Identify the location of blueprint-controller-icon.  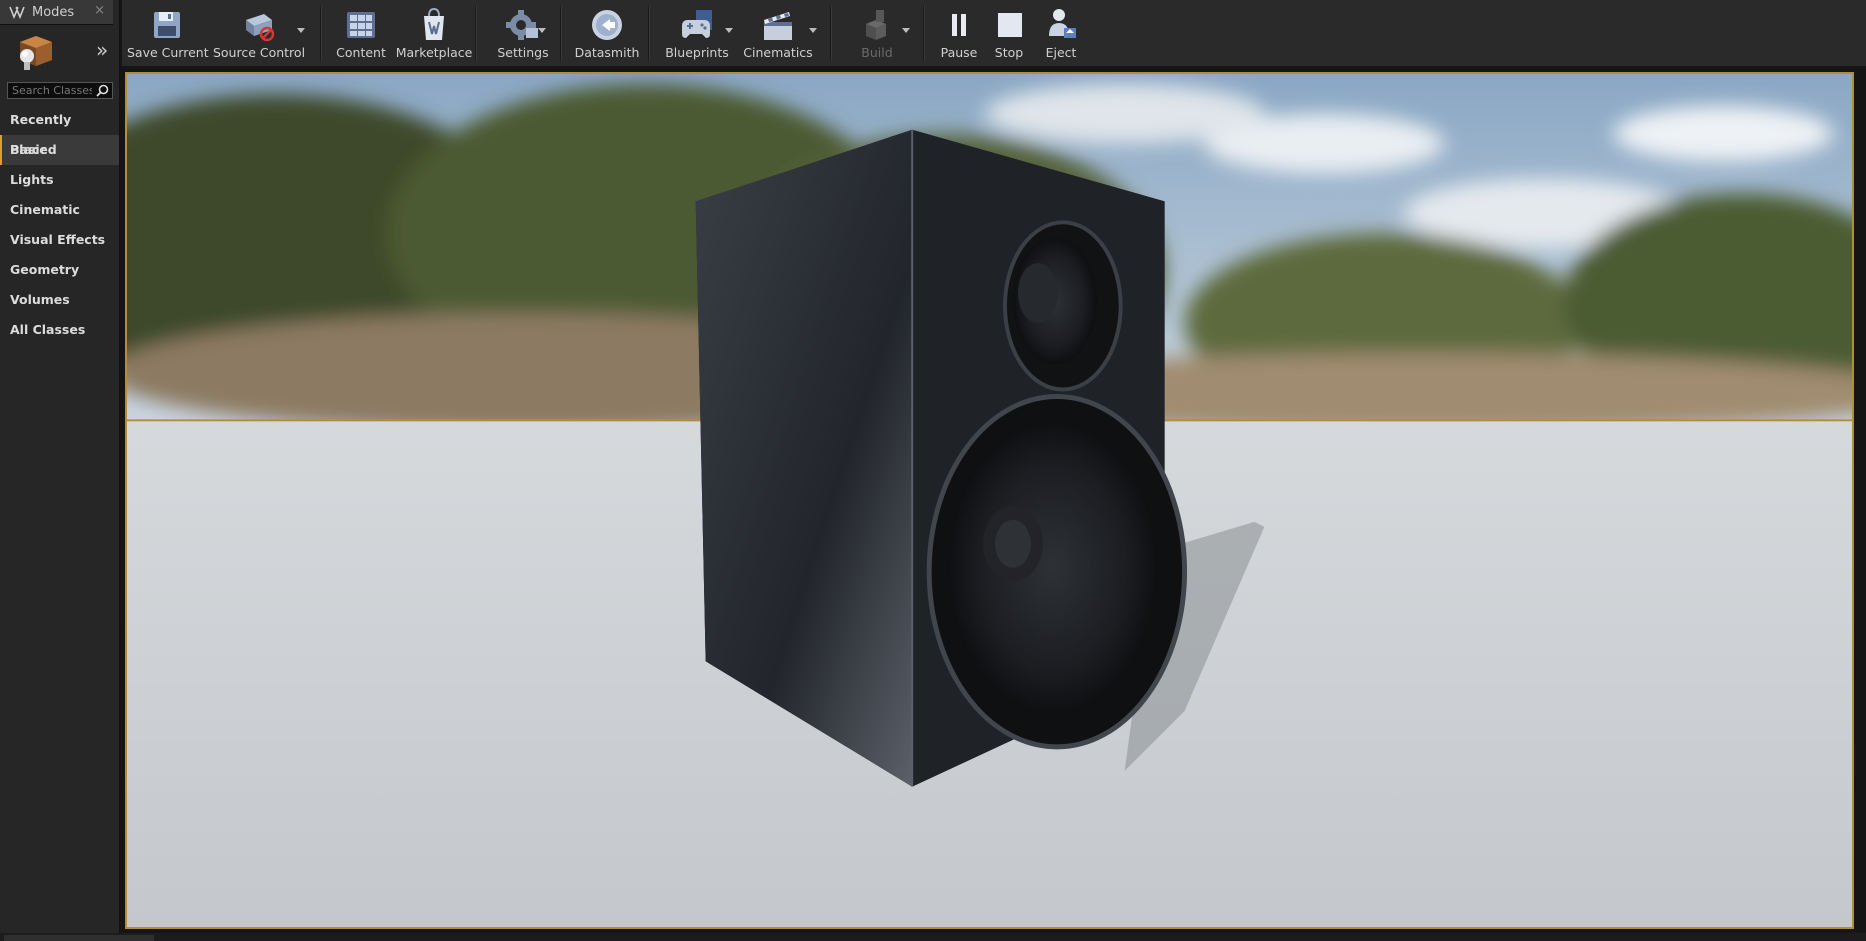
(697, 24).